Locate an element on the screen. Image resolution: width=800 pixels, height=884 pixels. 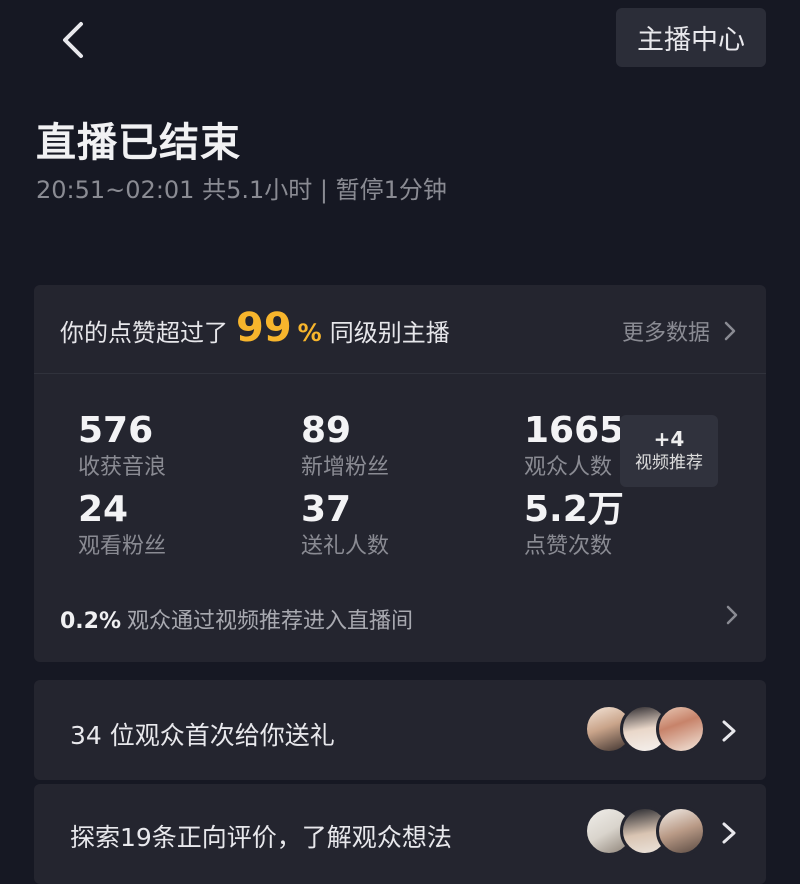
likes-suffix: 同级别主播 is located at coordinates (389, 333).